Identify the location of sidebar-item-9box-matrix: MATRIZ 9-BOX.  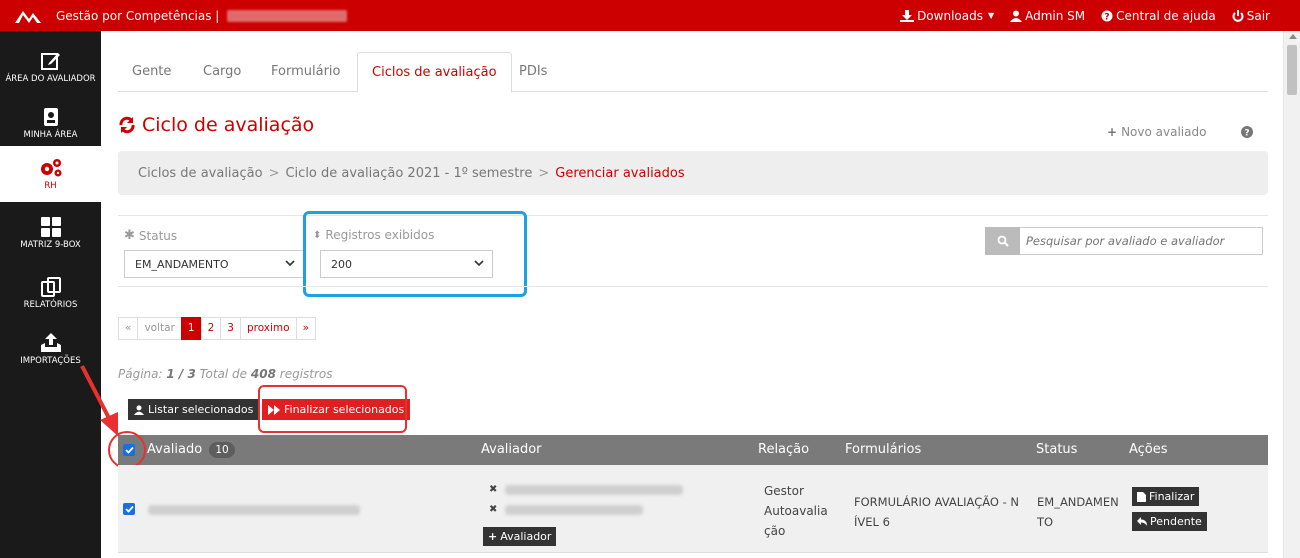
(50, 233).